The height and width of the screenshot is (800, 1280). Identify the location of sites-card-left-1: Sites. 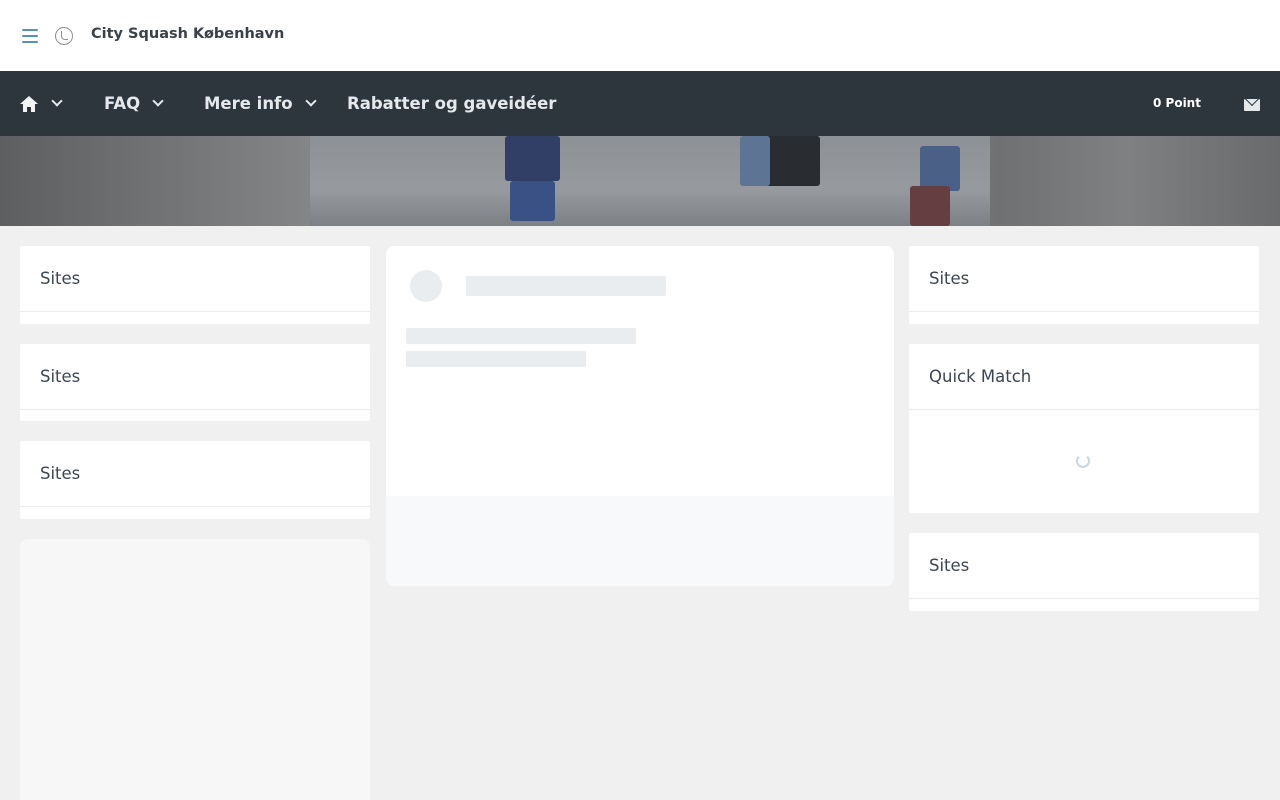
(195, 285).